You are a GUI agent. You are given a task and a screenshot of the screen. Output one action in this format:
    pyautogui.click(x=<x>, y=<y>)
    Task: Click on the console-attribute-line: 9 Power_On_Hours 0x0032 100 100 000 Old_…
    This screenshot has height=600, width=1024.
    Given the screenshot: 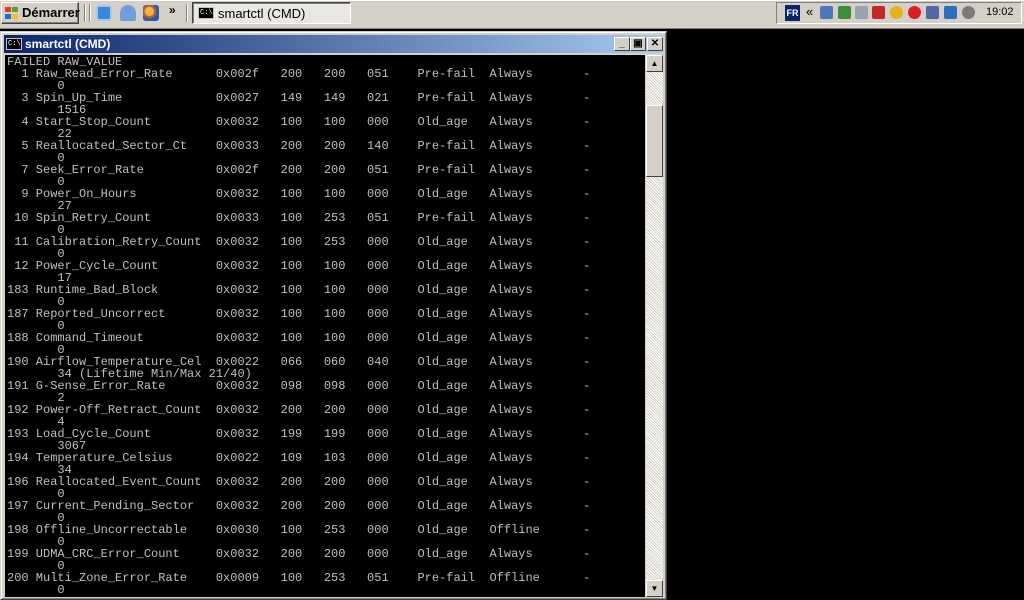 What is the action you would take?
    pyautogui.click(x=299, y=194)
    